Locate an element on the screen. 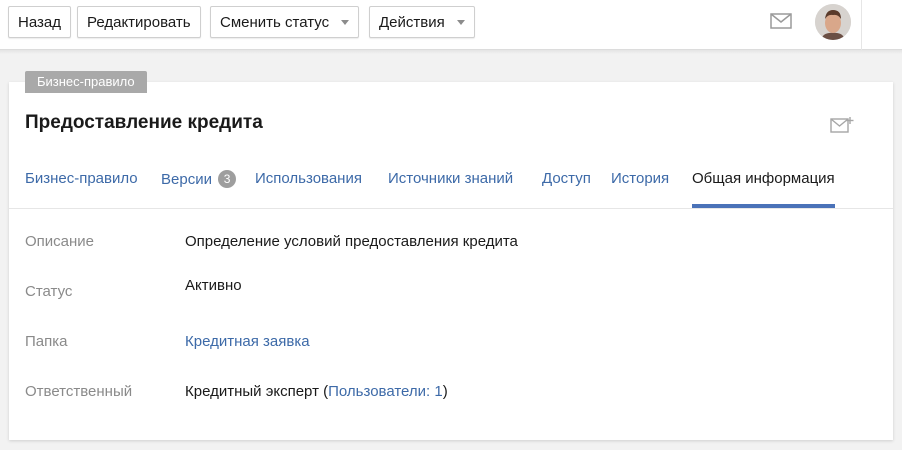 The image size is (902, 450). tab-label: Использования is located at coordinates (308, 178).